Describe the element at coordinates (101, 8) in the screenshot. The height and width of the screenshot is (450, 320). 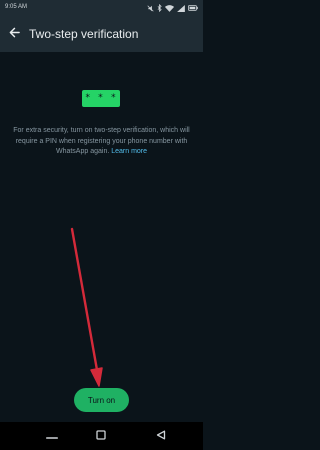
I see `status-bar: 9:05 AM` at that location.